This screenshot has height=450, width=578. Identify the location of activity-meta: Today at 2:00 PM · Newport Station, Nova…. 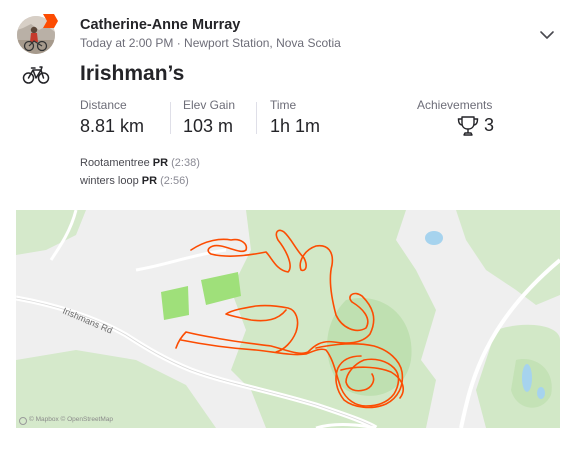
(210, 43).